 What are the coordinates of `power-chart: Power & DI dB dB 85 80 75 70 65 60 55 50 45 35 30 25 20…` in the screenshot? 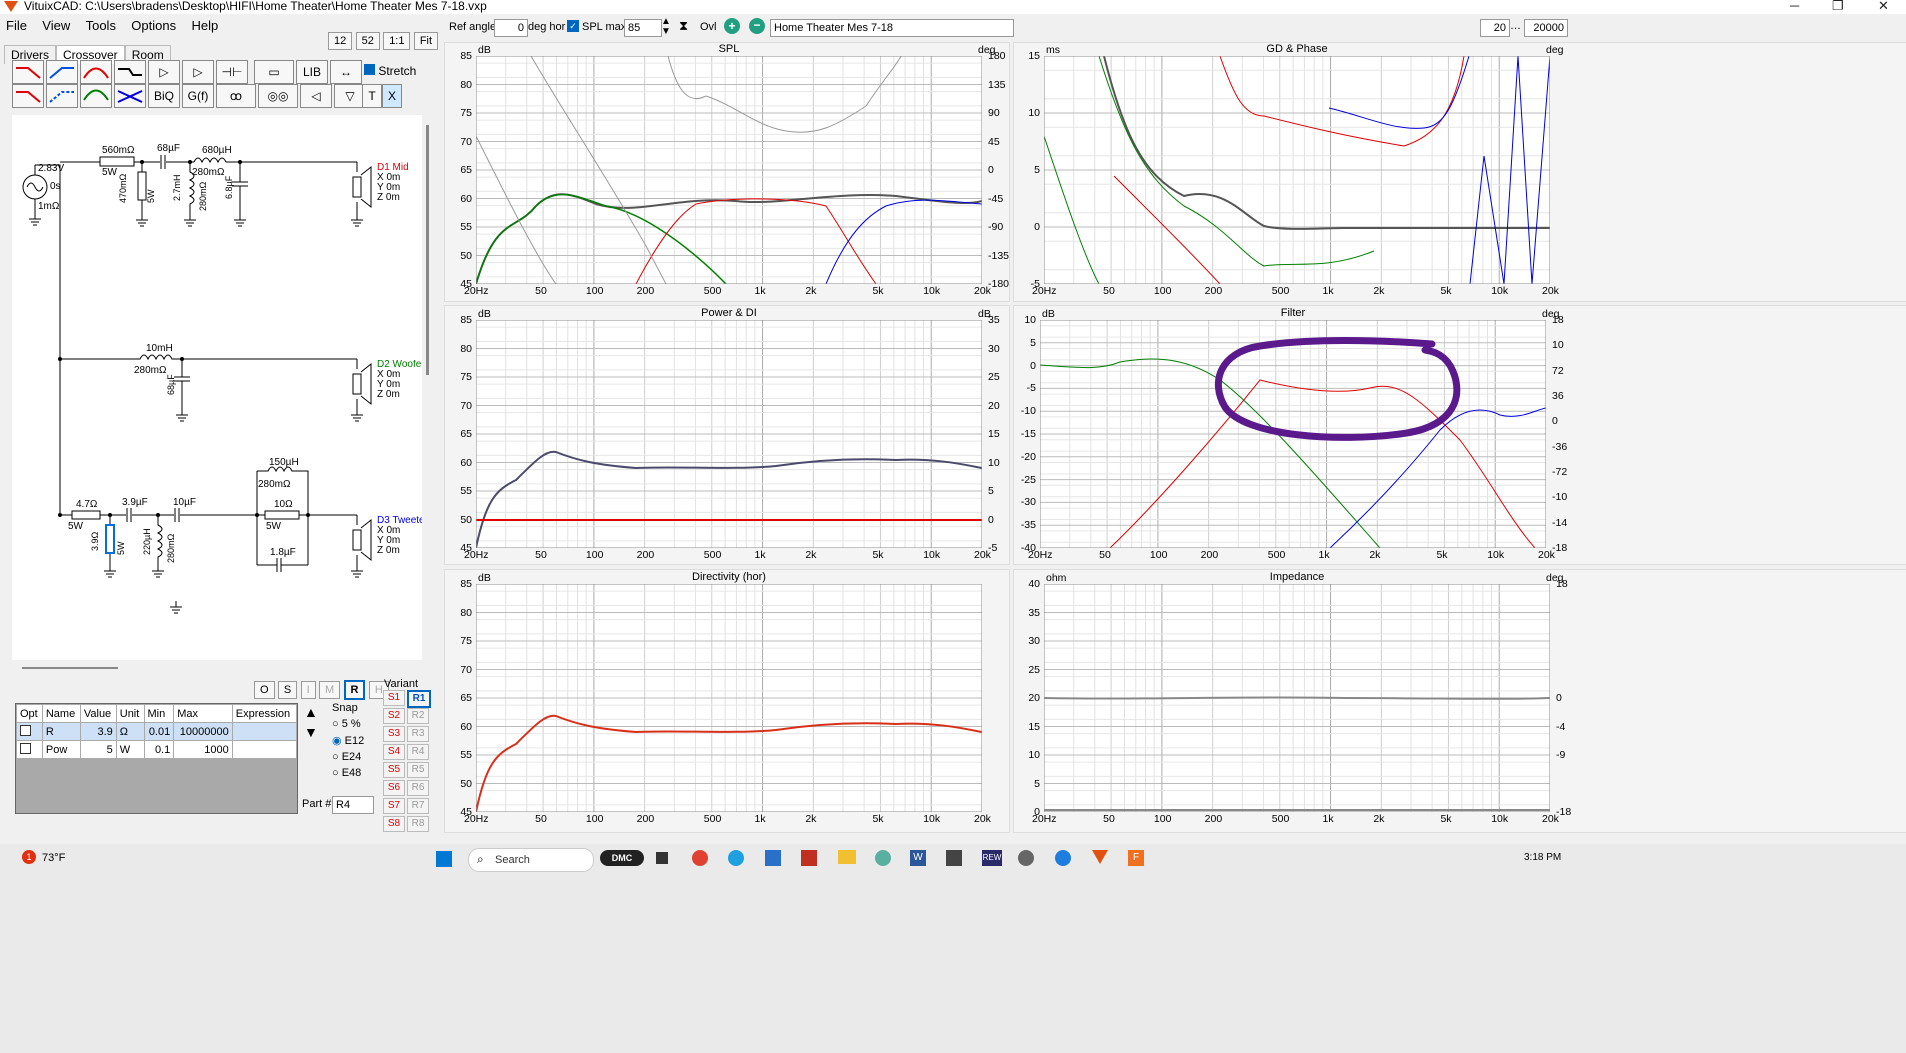 It's located at (729, 434).